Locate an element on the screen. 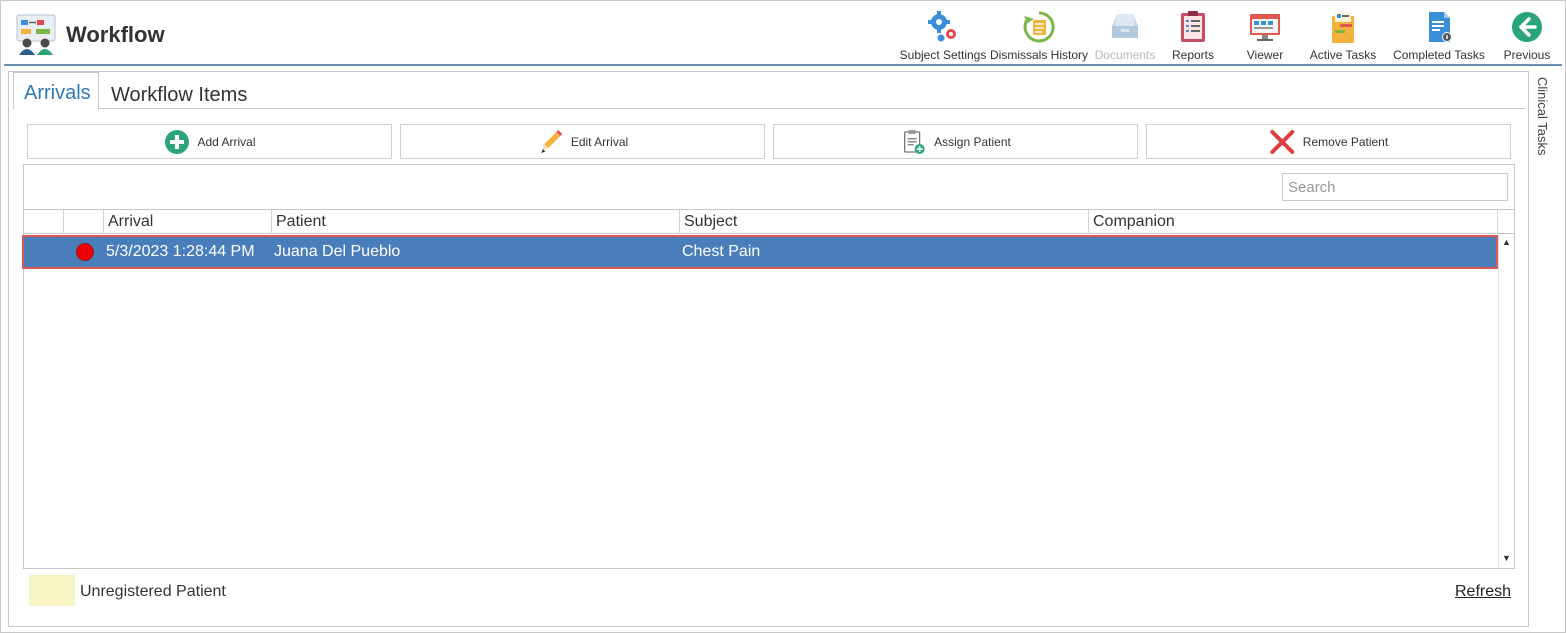 This screenshot has height=633, width=1566. documents-icon is located at coordinates (1125, 26).